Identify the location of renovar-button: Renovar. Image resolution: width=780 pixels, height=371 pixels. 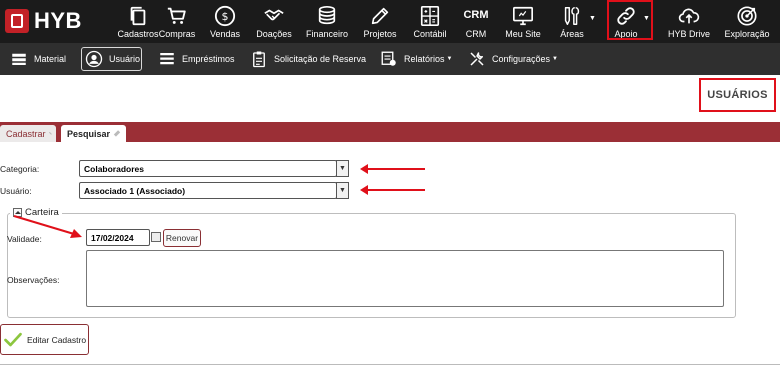
(182, 238).